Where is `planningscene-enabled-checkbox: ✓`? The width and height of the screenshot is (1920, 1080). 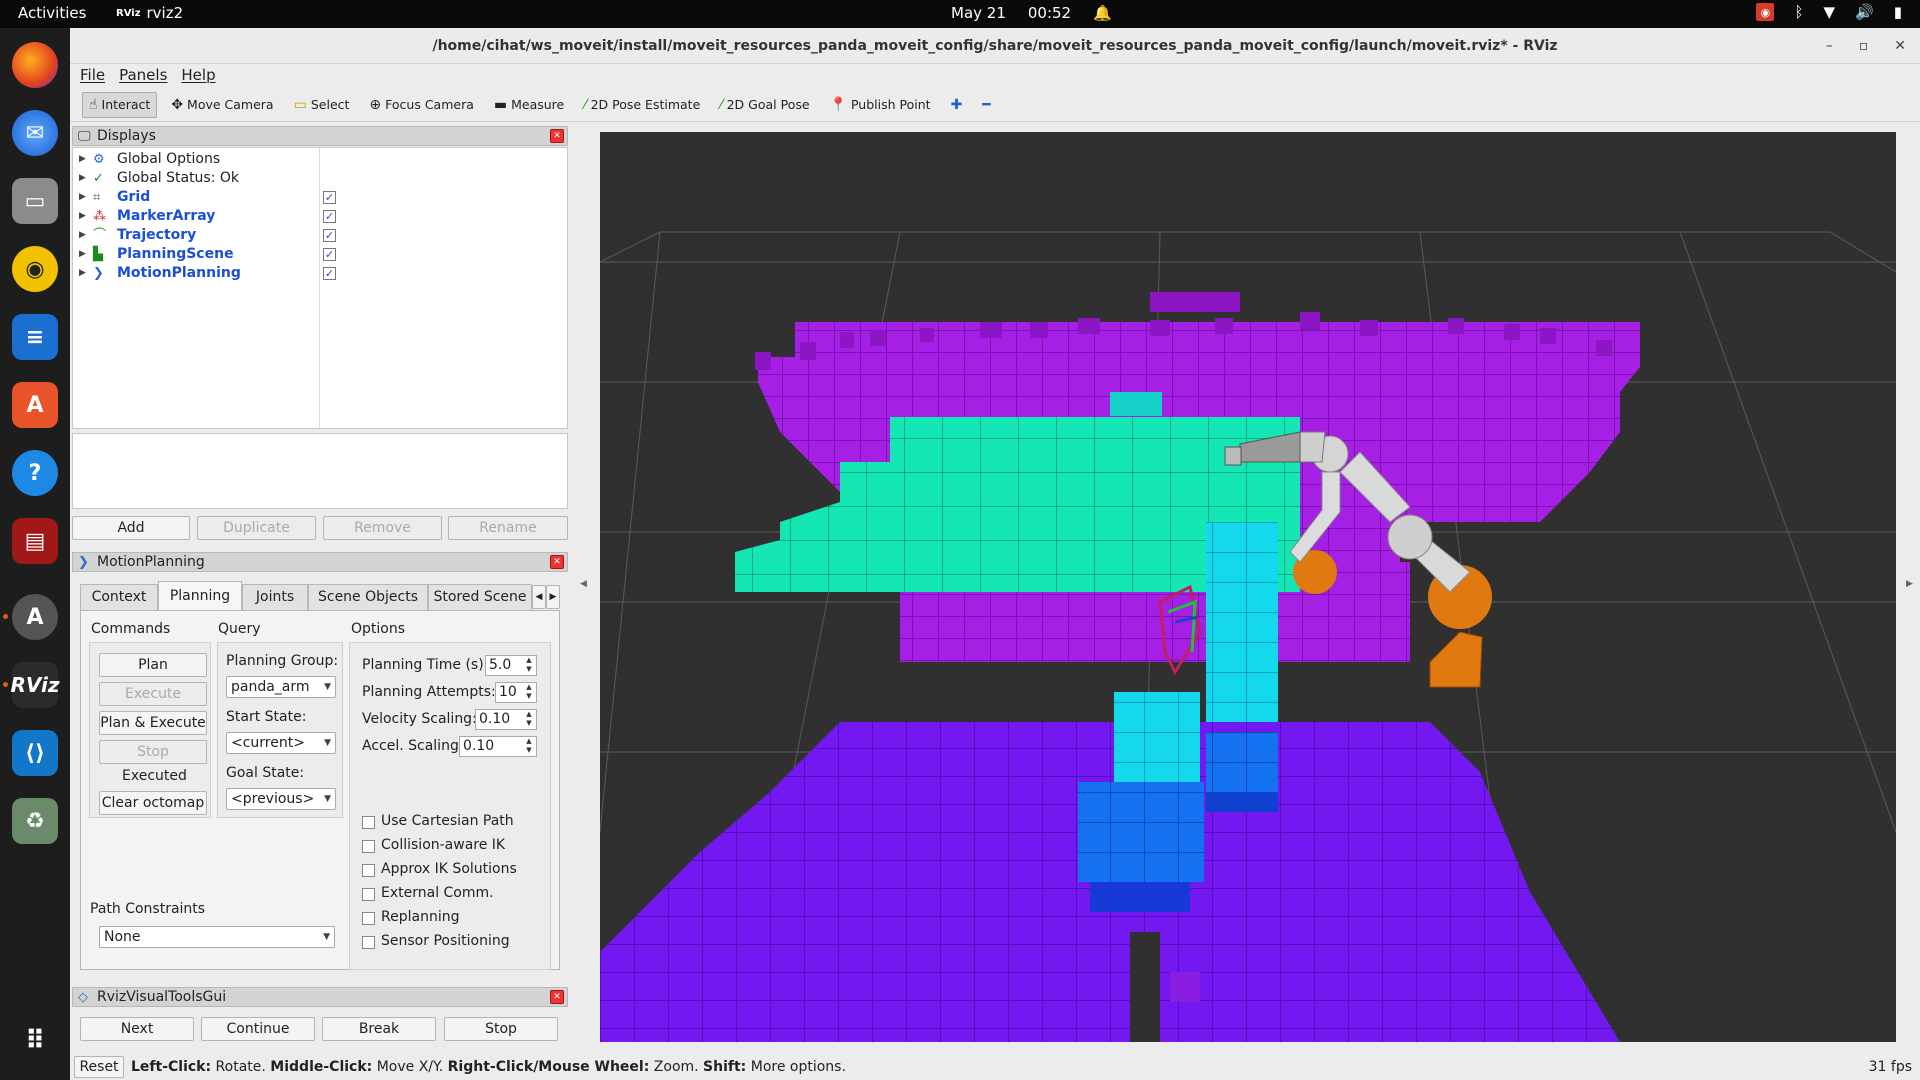
planningscene-enabled-checkbox: ✓ is located at coordinates (329, 254).